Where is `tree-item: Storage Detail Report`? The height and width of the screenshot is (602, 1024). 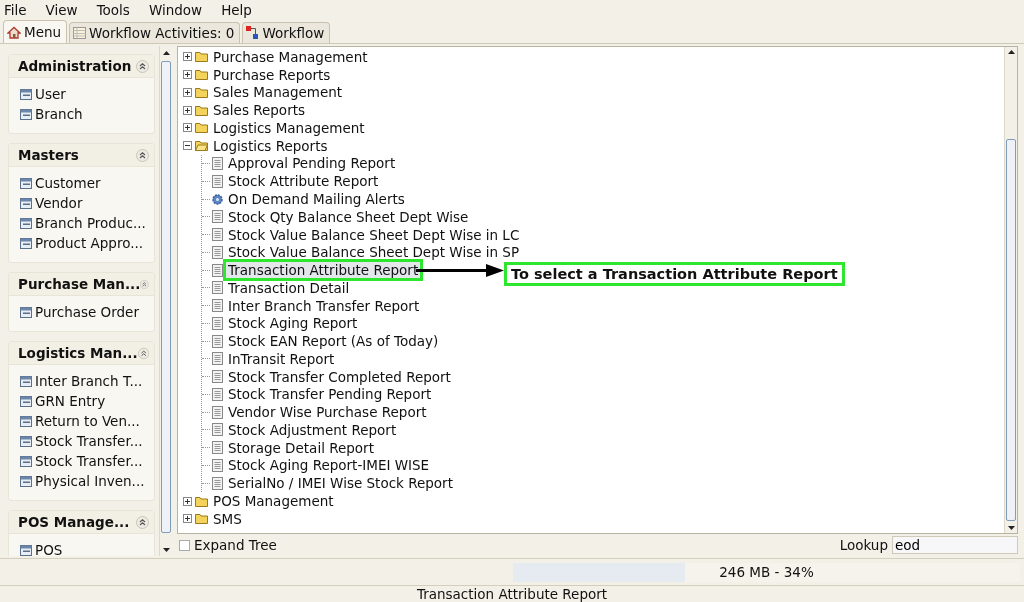 tree-item: Storage Detail Report is located at coordinates (301, 447).